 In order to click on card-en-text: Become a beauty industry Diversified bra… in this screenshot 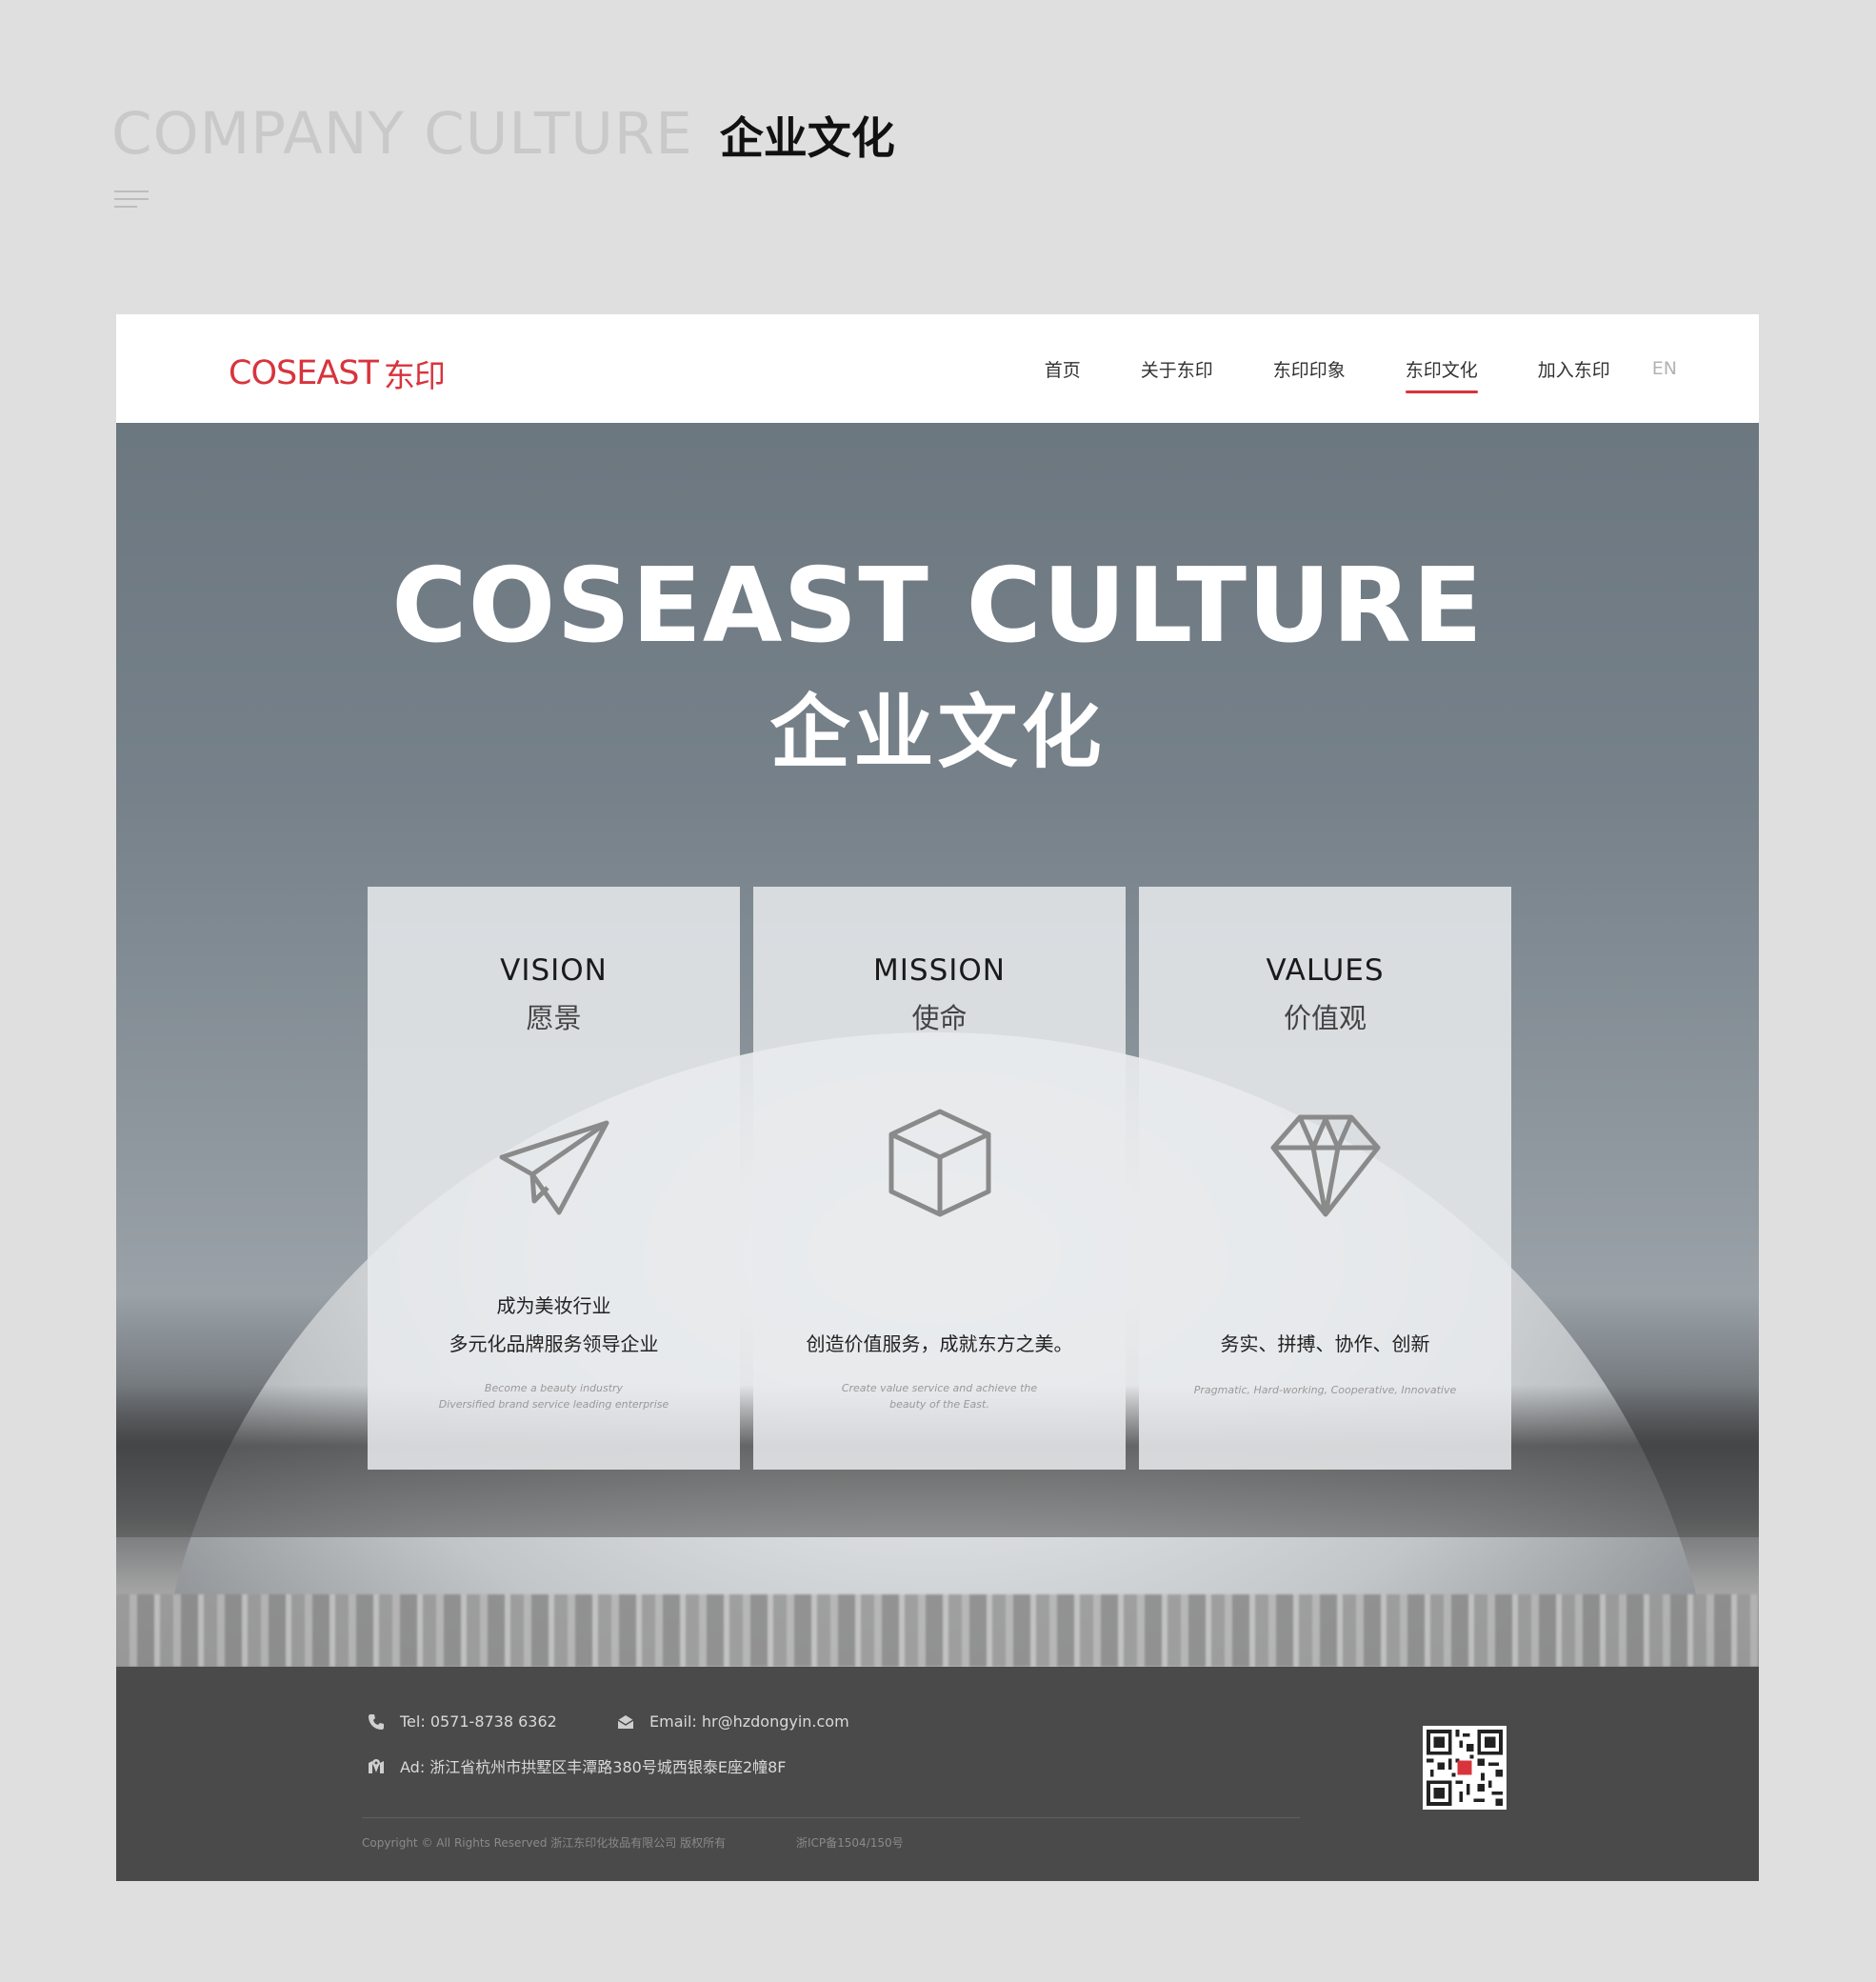, I will do `click(553, 1396)`.